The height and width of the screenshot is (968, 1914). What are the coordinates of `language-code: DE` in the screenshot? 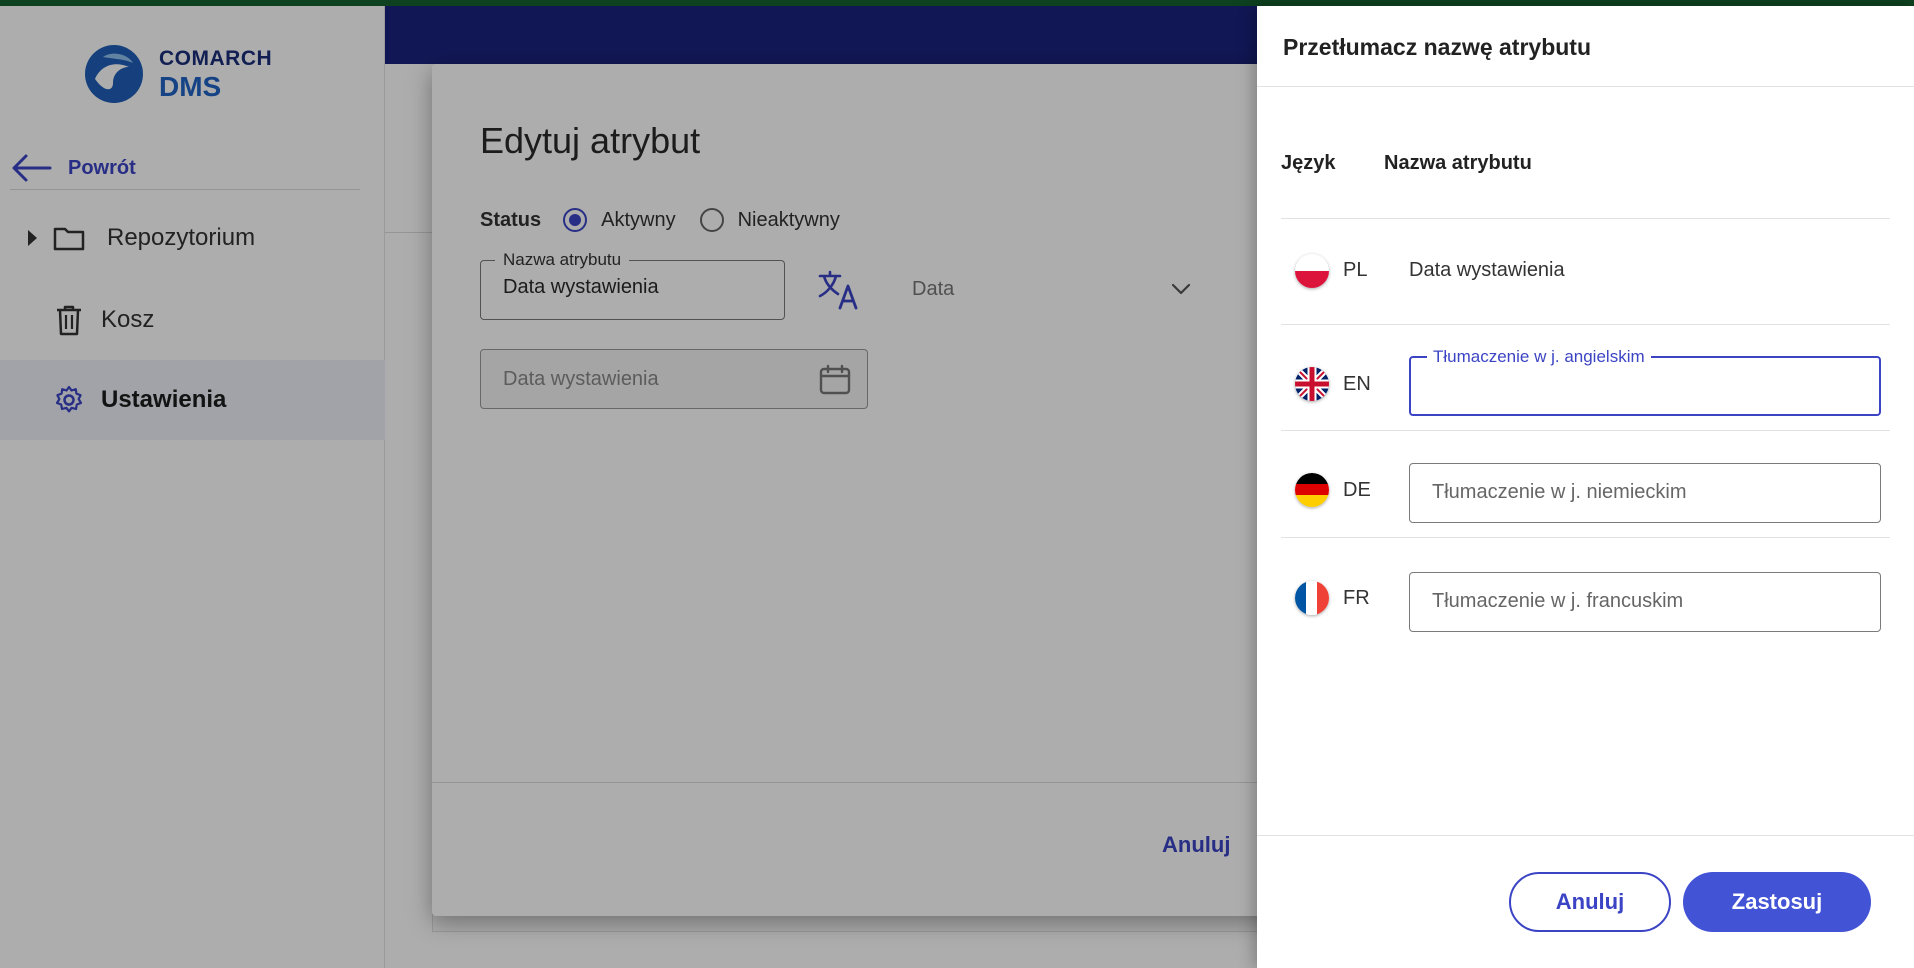 It's located at (1357, 490).